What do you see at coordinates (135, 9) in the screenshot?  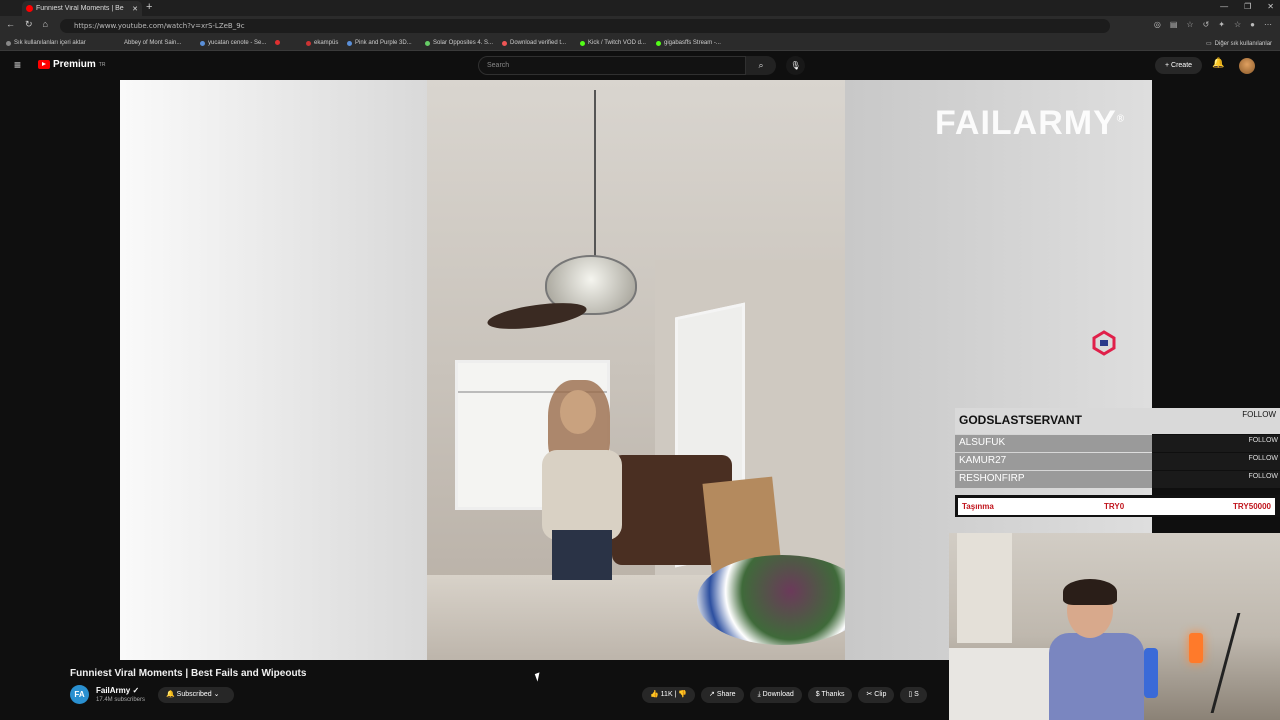 I see `close-tab-icon: ✕` at bounding box center [135, 9].